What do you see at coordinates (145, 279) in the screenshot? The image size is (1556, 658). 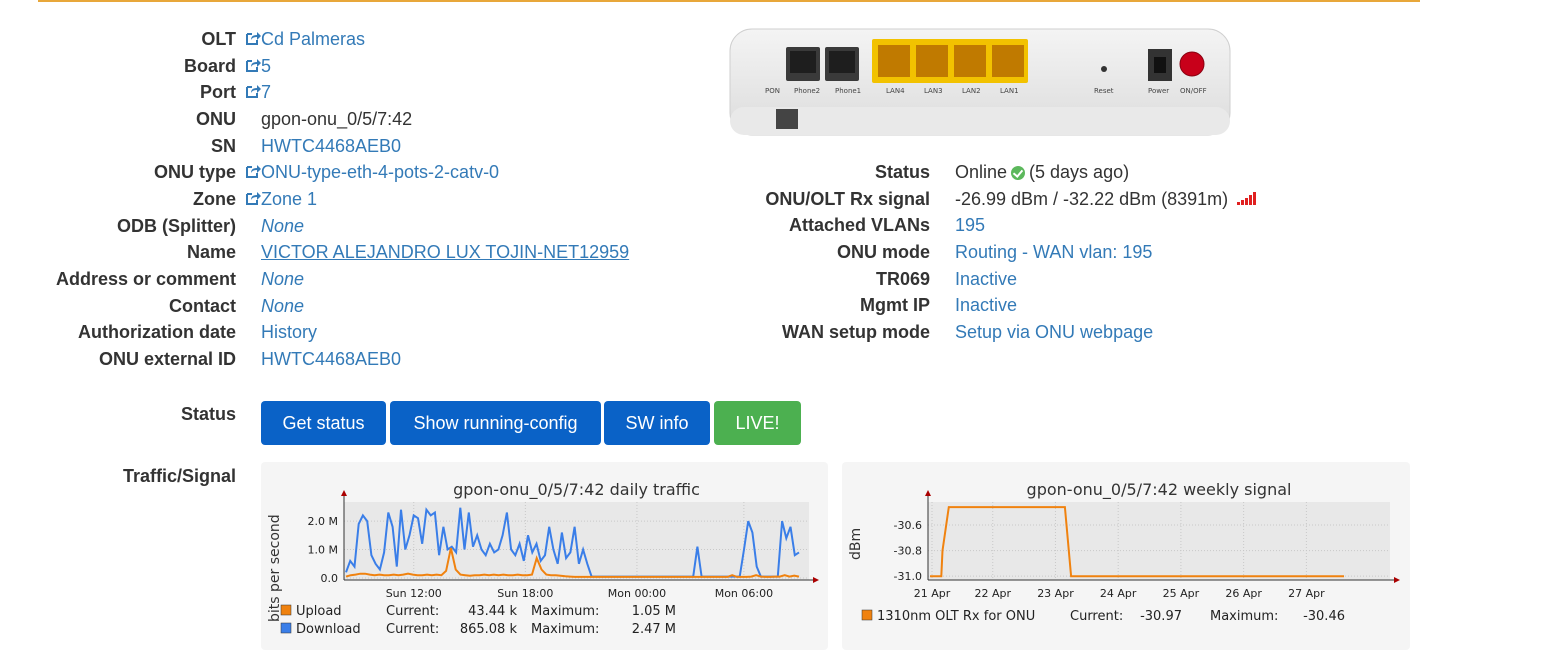 I see `detail-label: Address or comment` at bounding box center [145, 279].